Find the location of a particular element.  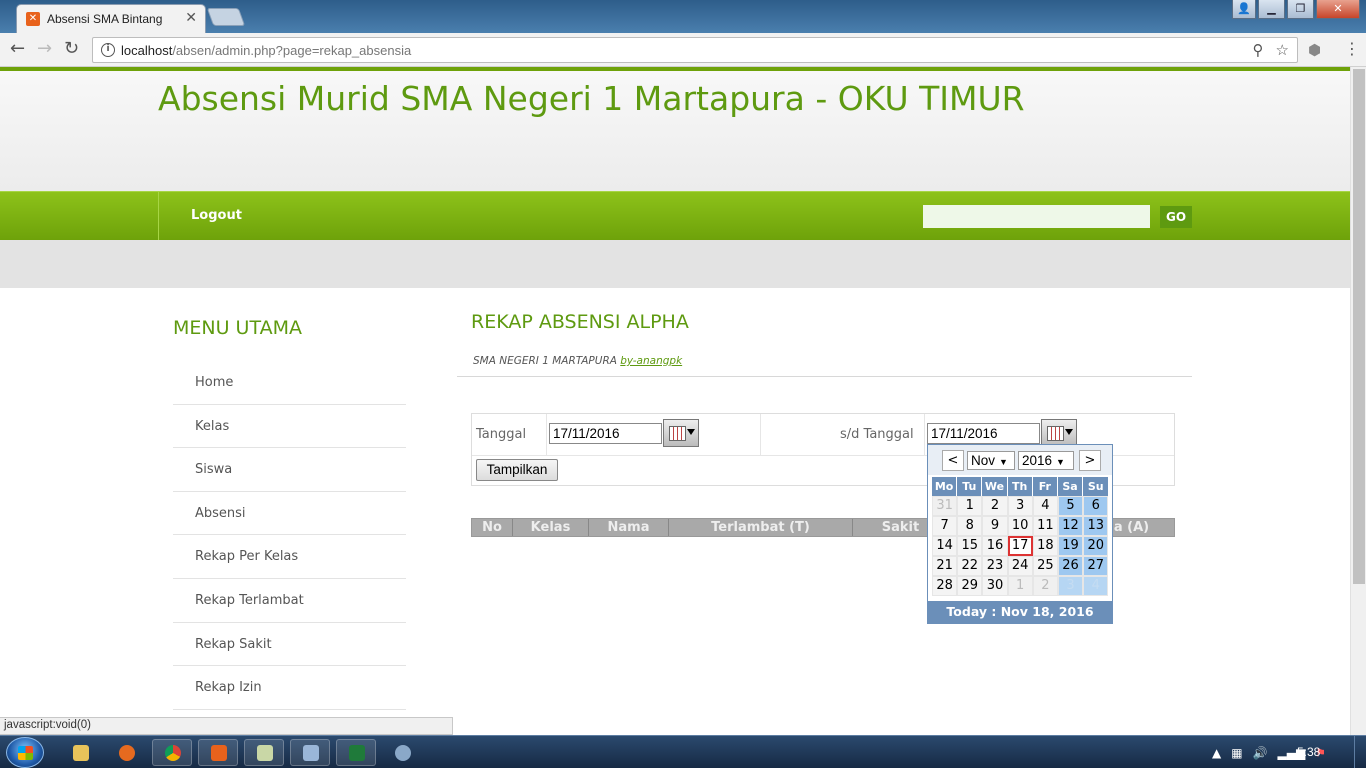

show-hidden-icons: ▲ is located at coordinates (1216, 753).